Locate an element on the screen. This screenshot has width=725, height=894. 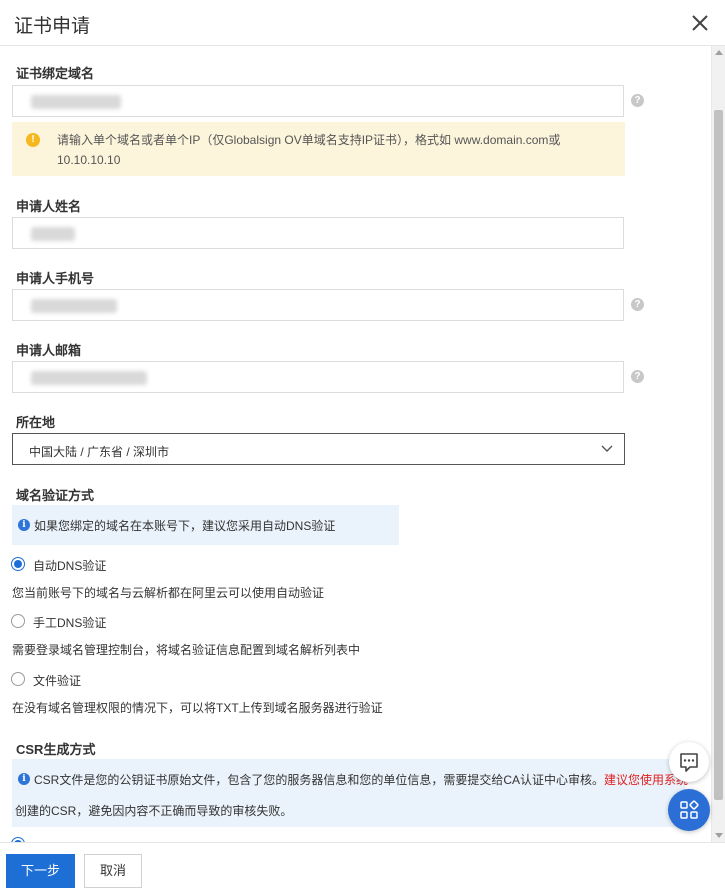
applicant-phone-input is located at coordinates (318, 305).